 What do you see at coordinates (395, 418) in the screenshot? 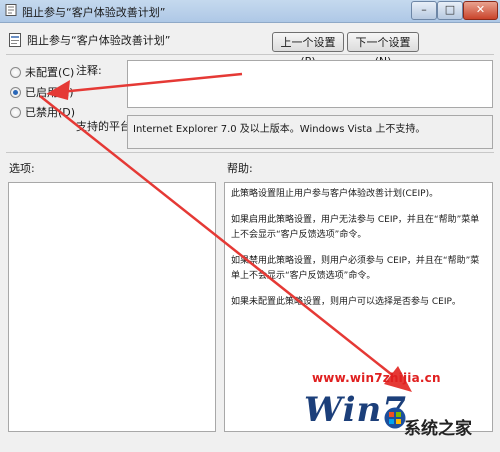
I see `windows-logo-icon` at bounding box center [395, 418].